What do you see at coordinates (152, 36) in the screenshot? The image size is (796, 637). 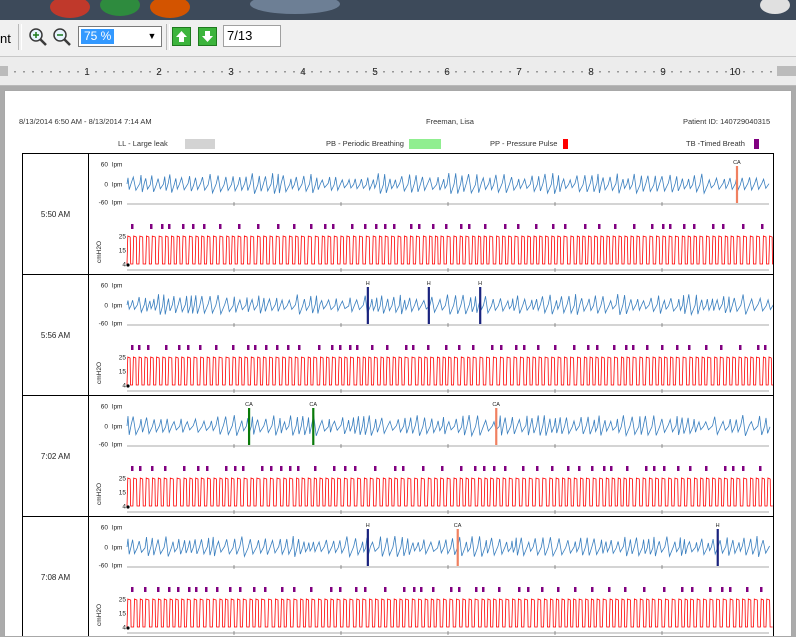 I see `dropdown-arrow-icon: ▼` at bounding box center [152, 36].